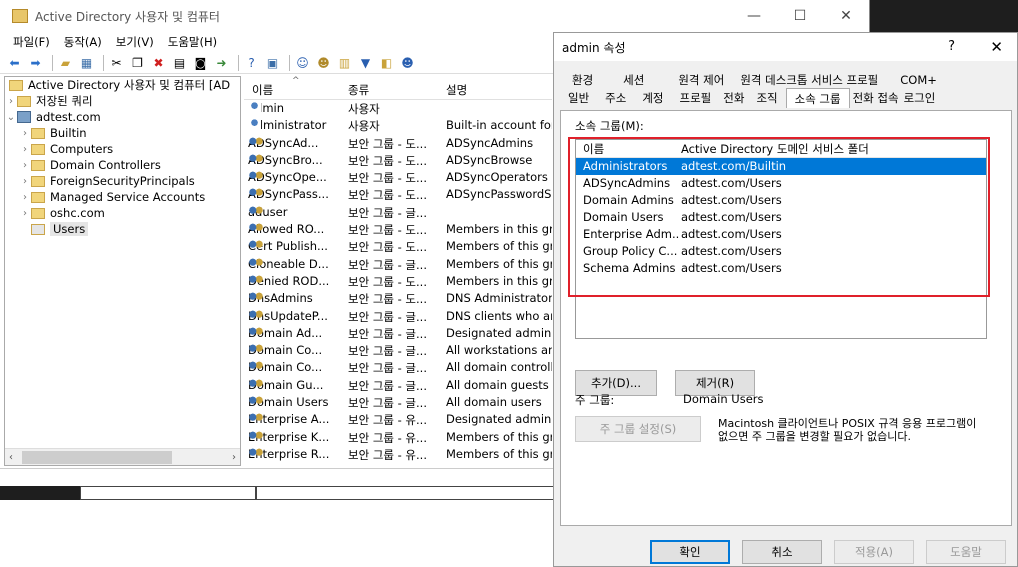 The image size is (1018, 567). What do you see at coordinates (782, 552) in the screenshot?
I see `cancel-button: 취소` at bounding box center [782, 552].